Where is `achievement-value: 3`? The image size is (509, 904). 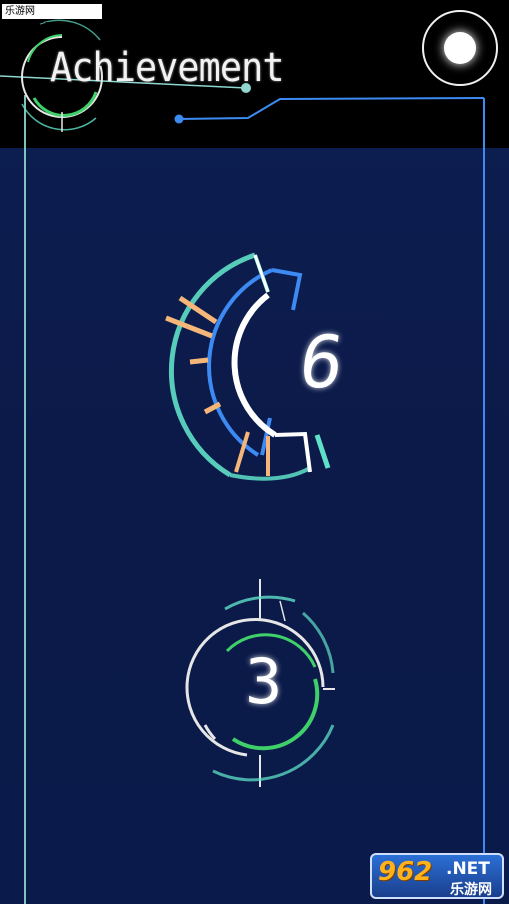 achievement-value: 3 is located at coordinates (264, 681).